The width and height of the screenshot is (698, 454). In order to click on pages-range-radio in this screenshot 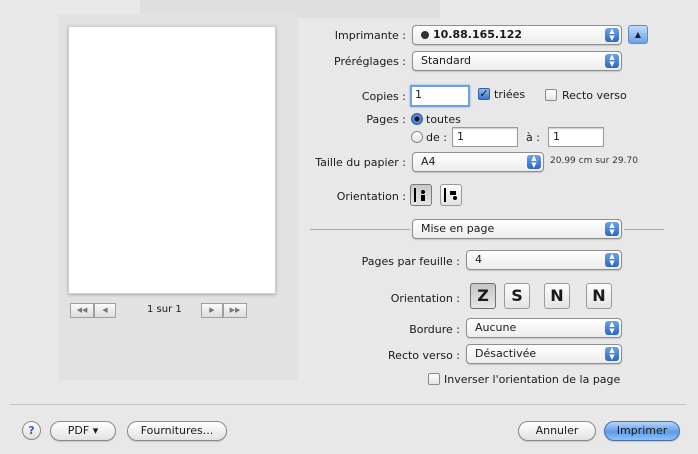, I will do `click(417, 137)`.